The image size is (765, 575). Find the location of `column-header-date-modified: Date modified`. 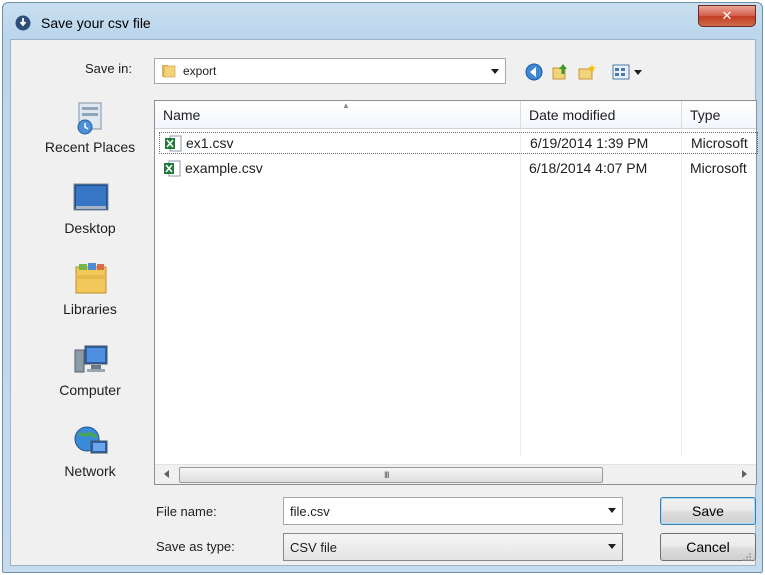

column-header-date-modified: Date modified is located at coordinates (601, 115).